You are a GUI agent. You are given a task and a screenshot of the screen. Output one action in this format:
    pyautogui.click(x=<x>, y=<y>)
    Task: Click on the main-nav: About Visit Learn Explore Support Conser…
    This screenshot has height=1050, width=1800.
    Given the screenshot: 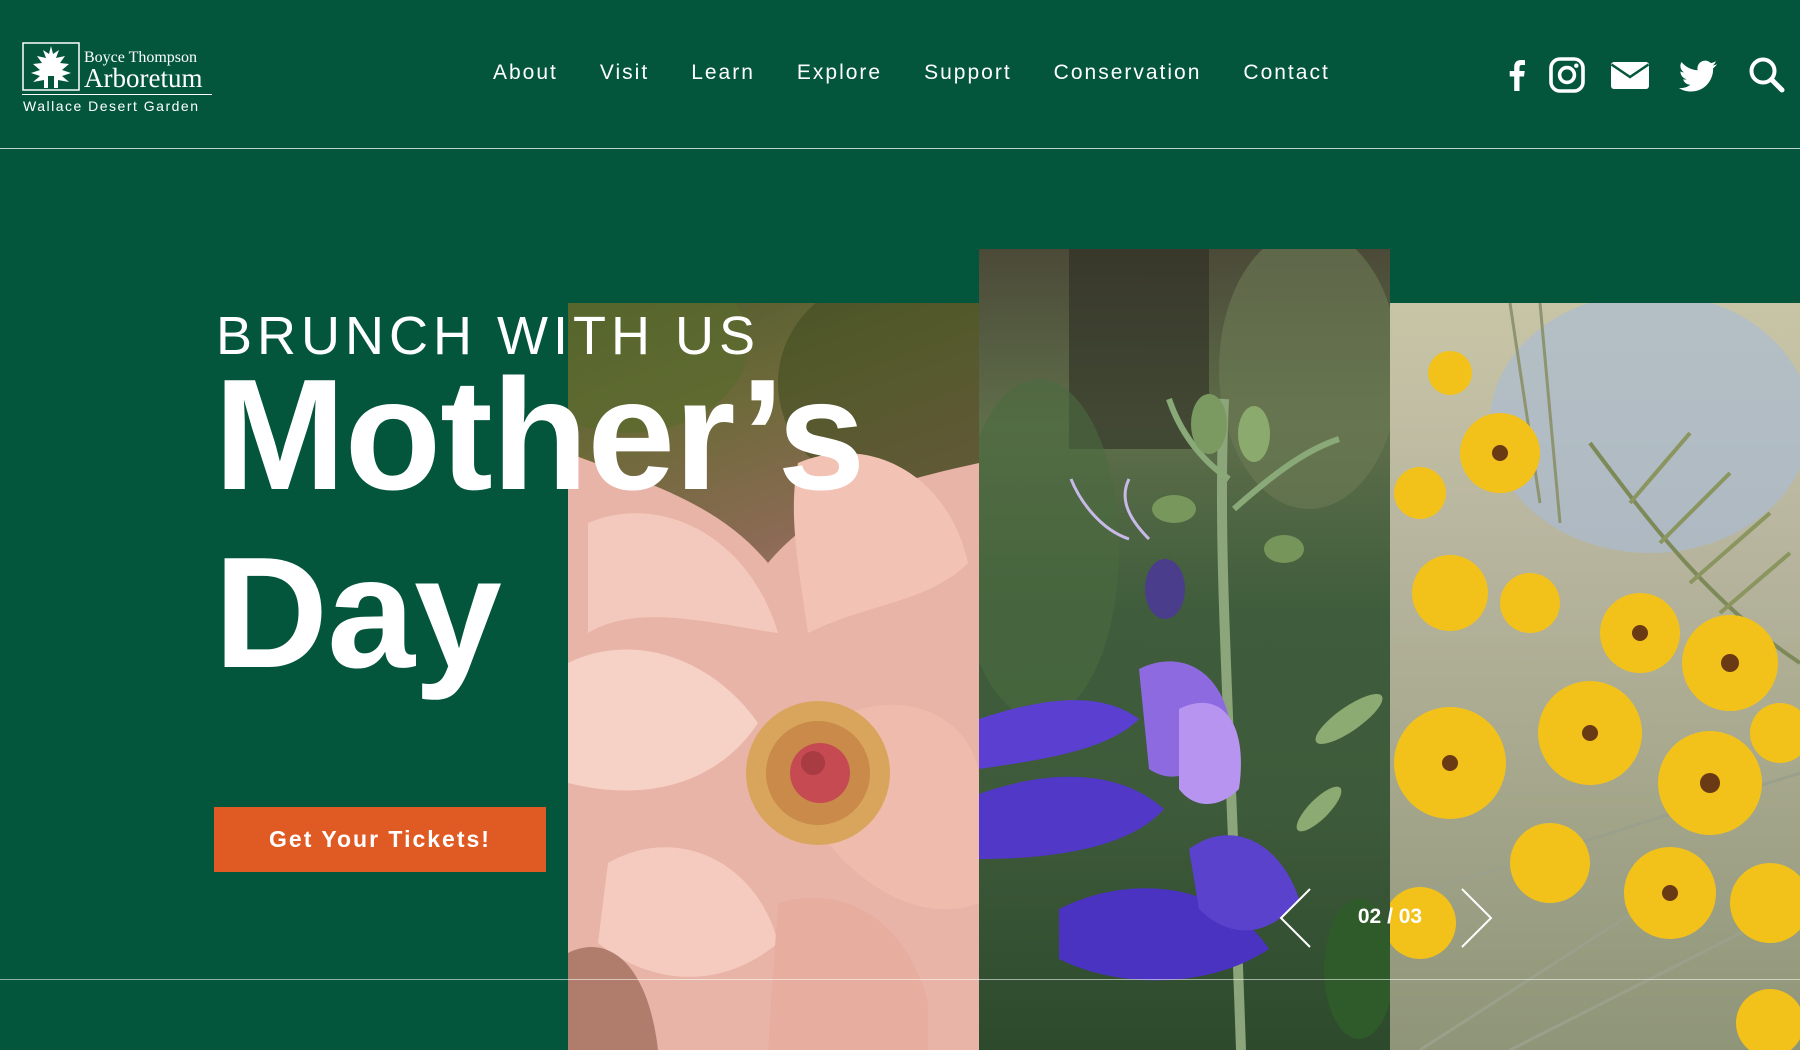 What is the action you would take?
    pyautogui.click(x=911, y=73)
    